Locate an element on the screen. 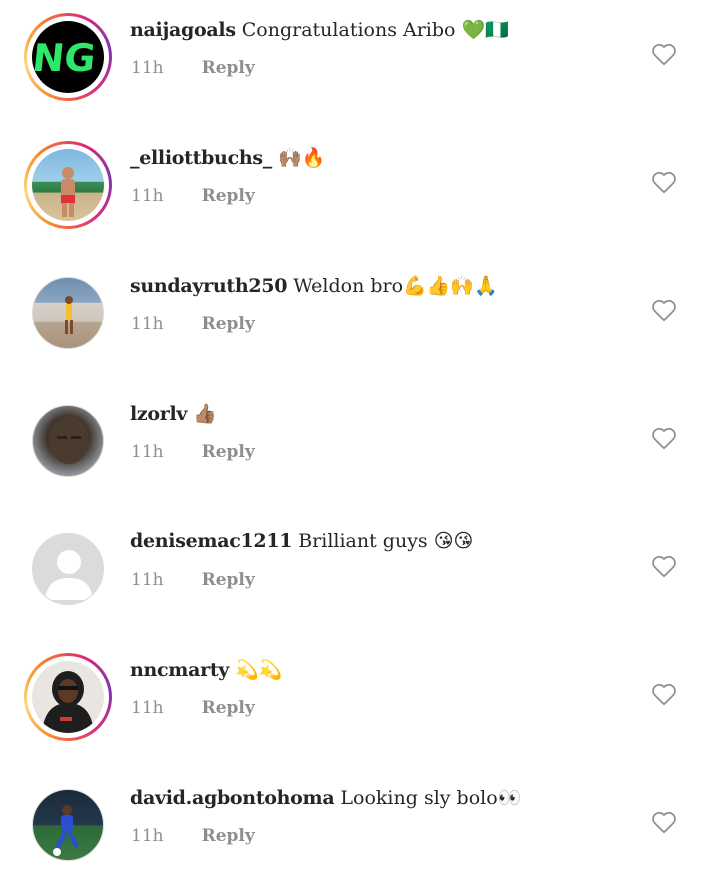 The width and height of the screenshot is (720, 896). comment-username: nncmarty is located at coordinates (179, 670).